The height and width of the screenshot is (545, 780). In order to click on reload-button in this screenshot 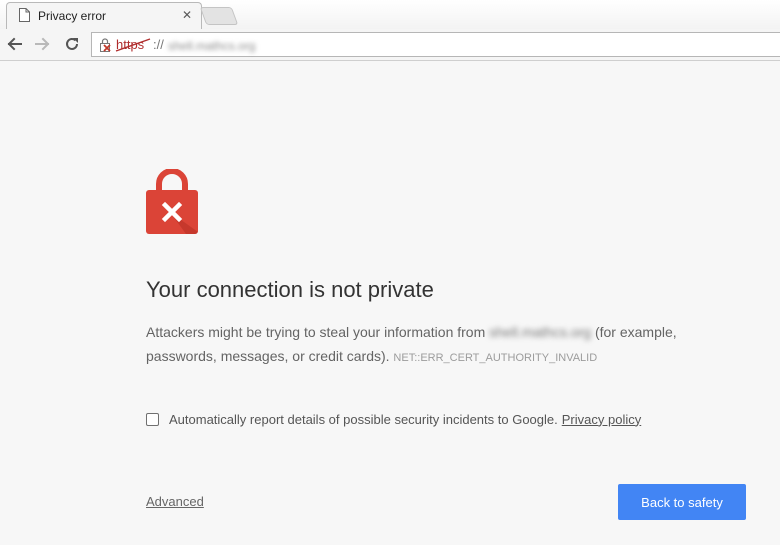, I will do `click(72, 44)`.